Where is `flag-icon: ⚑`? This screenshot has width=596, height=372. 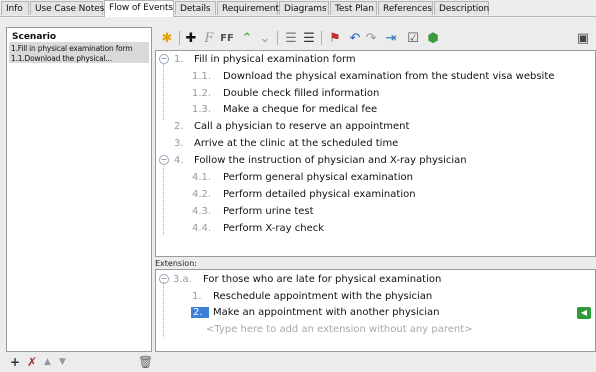
flag-icon: ⚑ is located at coordinates (335, 38).